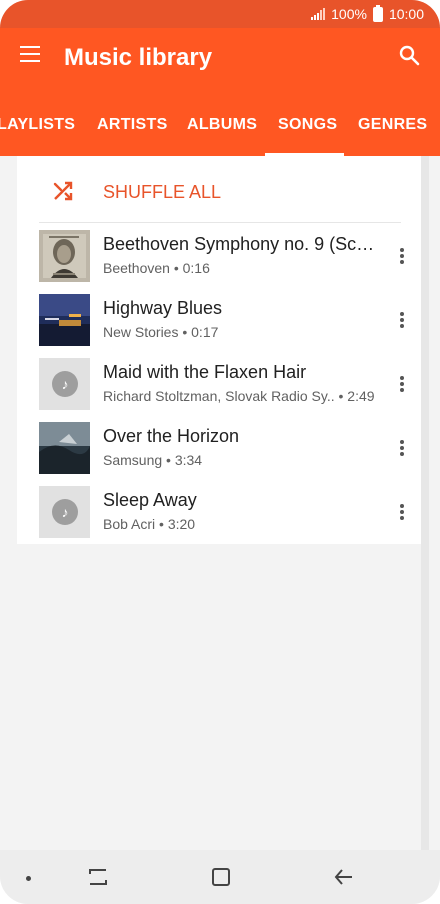 This screenshot has width=440, height=904. What do you see at coordinates (242, 332) in the screenshot?
I see `song-subtitle: New Stories • 0:17` at bounding box center [242, 332].